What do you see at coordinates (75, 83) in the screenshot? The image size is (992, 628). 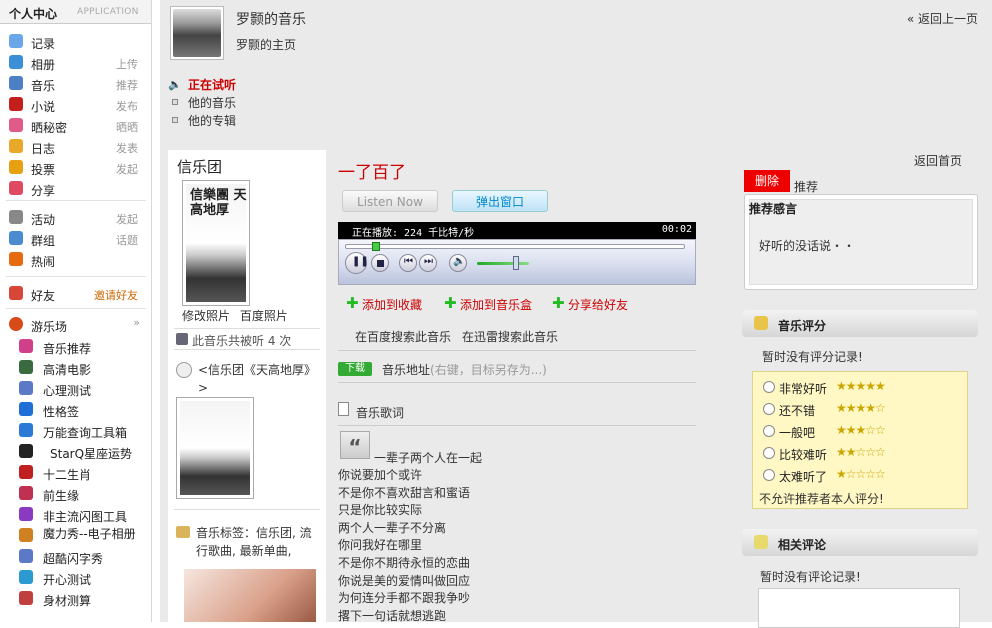 I see `sidebar-item-music: 音乐 推荐` at bounding box center [75, 83].